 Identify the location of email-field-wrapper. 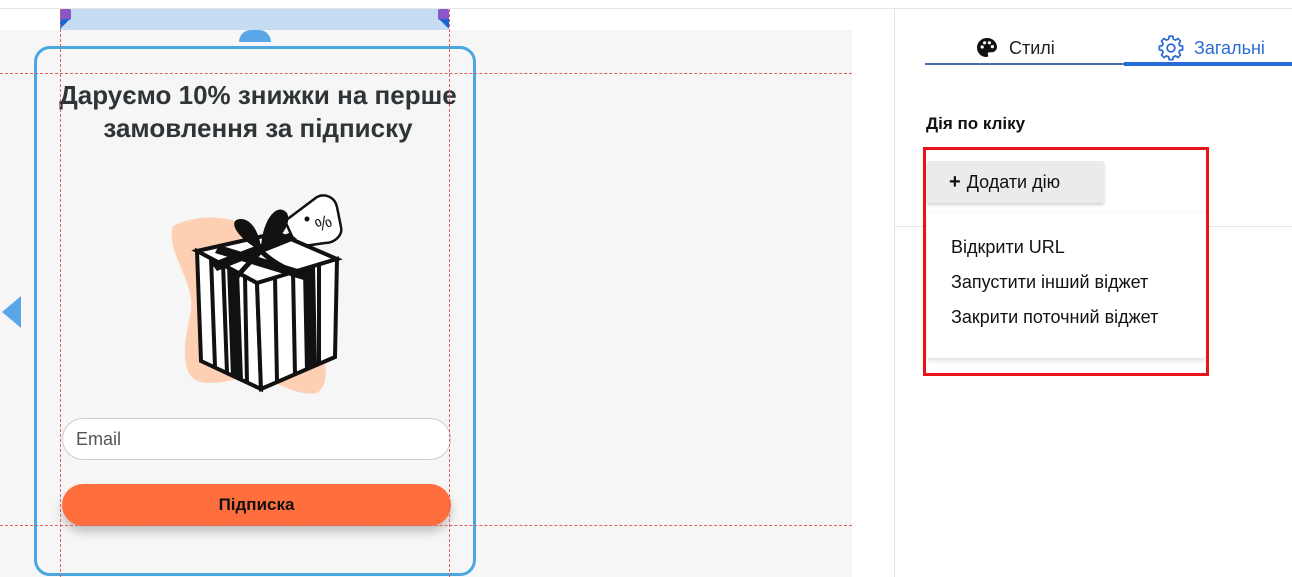
(256, 439).